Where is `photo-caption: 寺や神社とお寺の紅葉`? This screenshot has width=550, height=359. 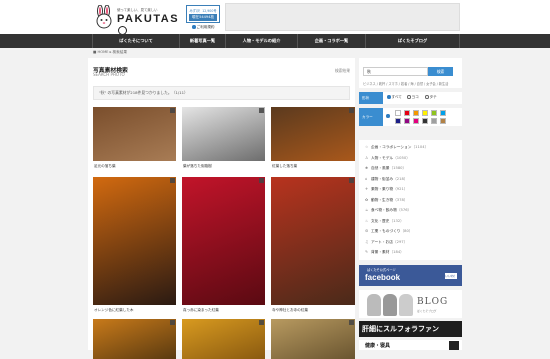 photo-caption: 寺や神社とお寺の紅葉 is located at coordinates (290, 310).